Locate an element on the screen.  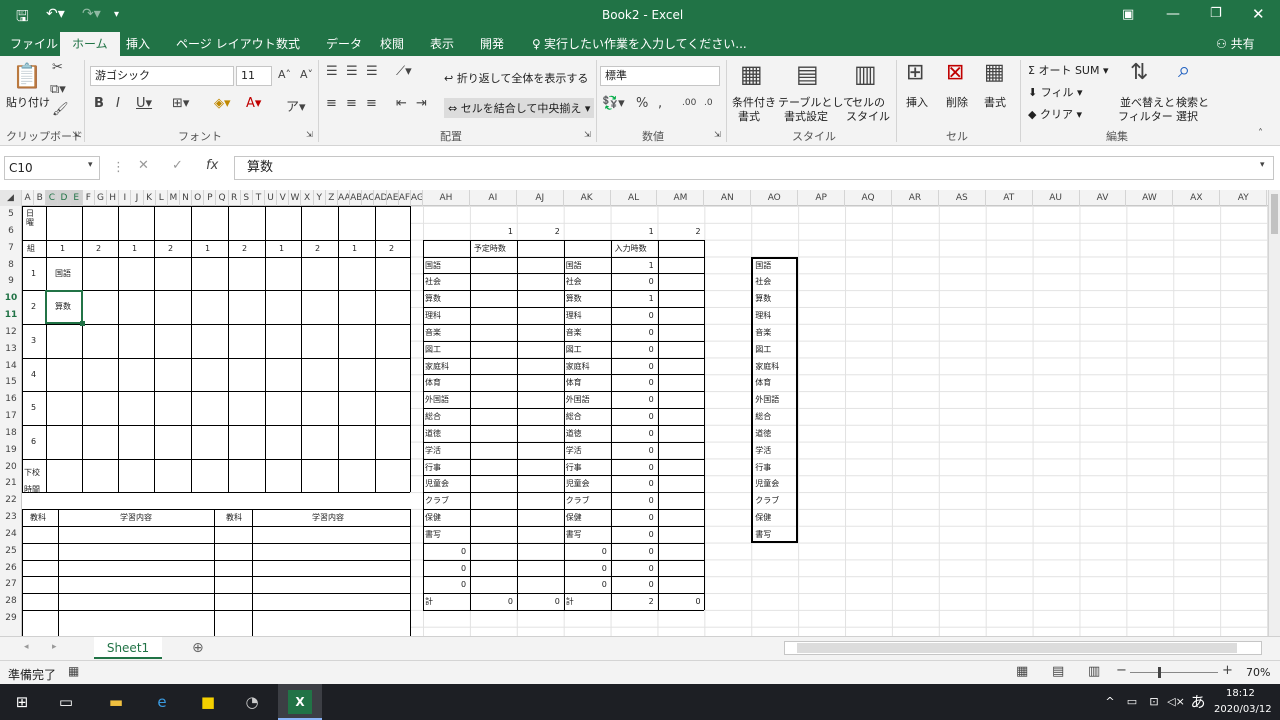
zoom-level: 70% is located at coordinates (1258, 672).